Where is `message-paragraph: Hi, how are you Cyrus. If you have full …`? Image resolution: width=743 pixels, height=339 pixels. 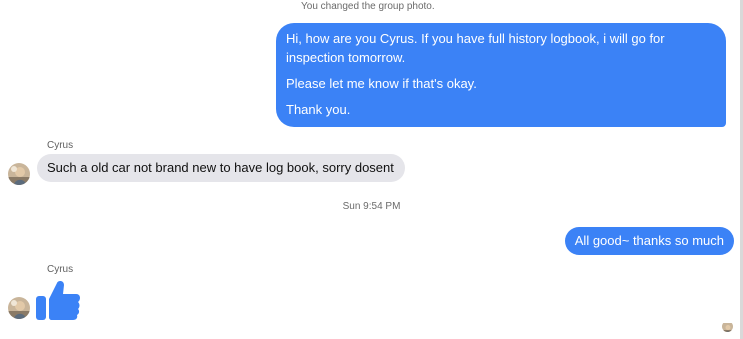 message-paragraph: Hi, how are you Cyrus. If you have full … is located at coordinates (475, 48).